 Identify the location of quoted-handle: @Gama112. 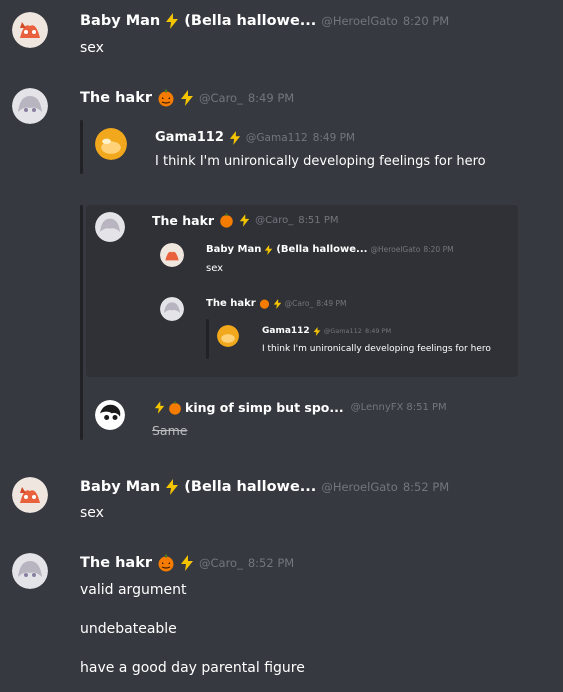
(277, 138).